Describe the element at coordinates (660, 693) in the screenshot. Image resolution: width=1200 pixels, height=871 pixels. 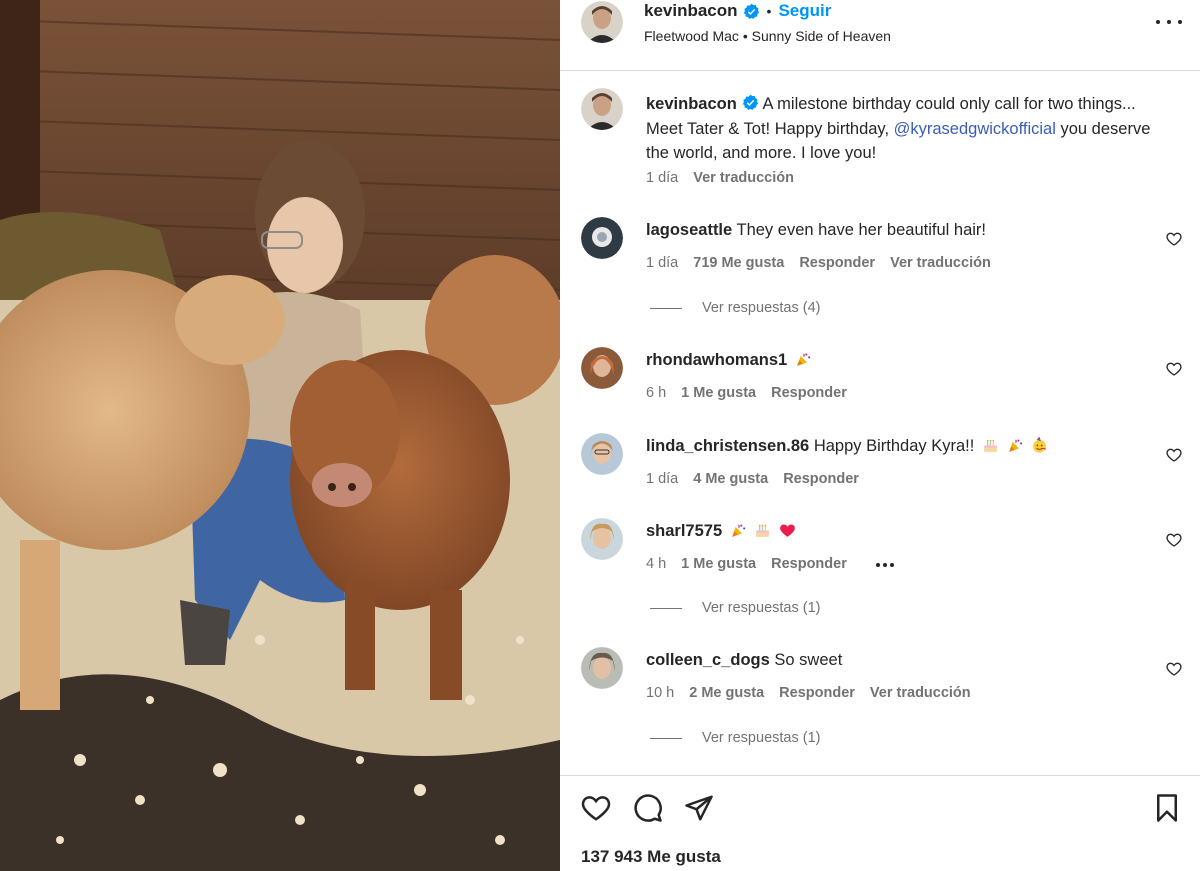
I see `comment-time: 10 h` at that location.